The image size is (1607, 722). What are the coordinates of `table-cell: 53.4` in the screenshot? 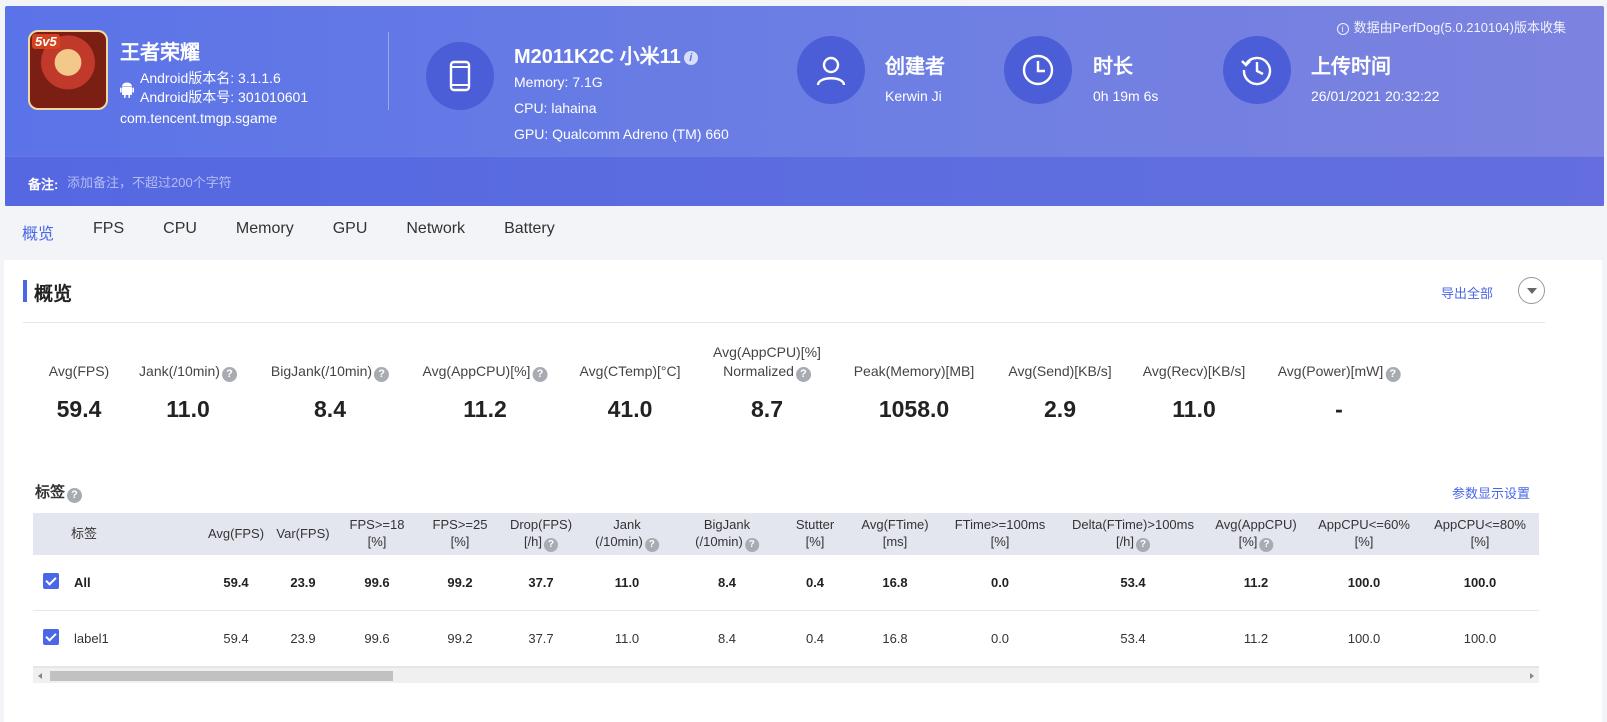 It's located at (1133, 582).